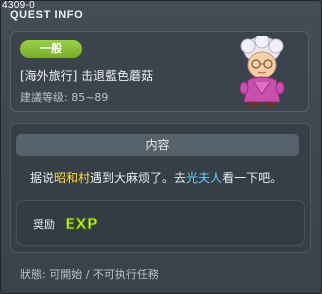 The width and height of the screenshot is (322, 294). I want to click on exp-icon-text: EXP, so click(81, 224).